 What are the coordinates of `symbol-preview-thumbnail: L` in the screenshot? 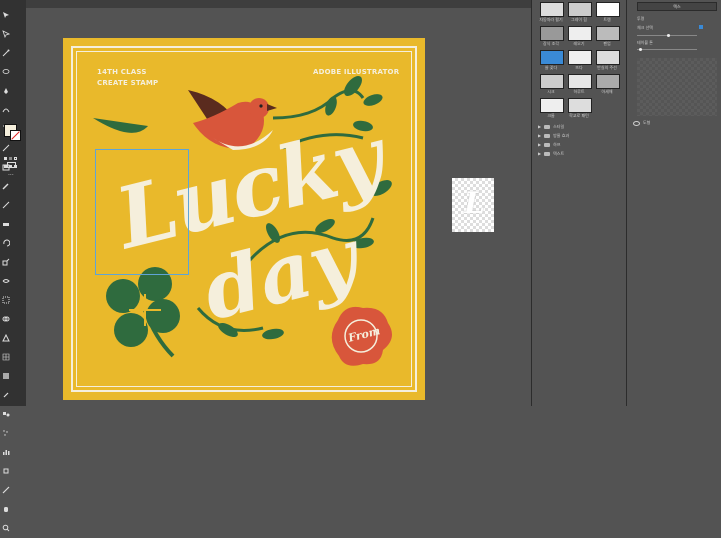 It's located at (473, 205).